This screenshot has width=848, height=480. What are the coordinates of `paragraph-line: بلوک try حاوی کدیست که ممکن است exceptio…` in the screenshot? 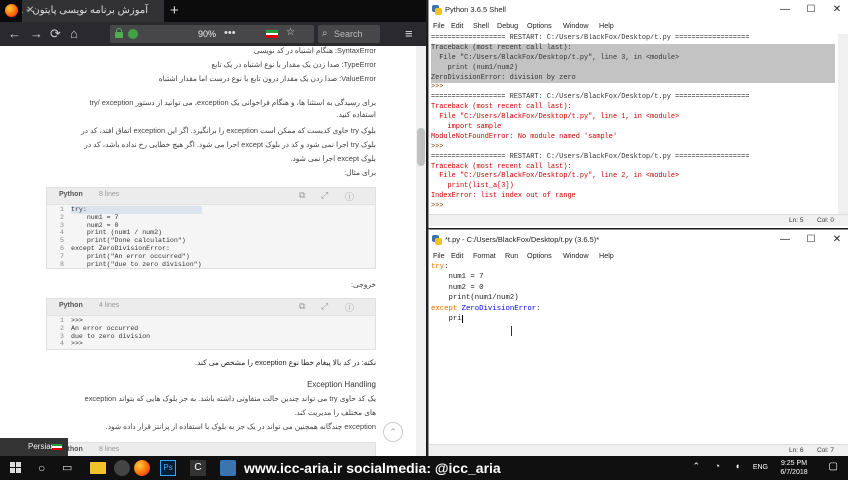 It's located at (228, 130).